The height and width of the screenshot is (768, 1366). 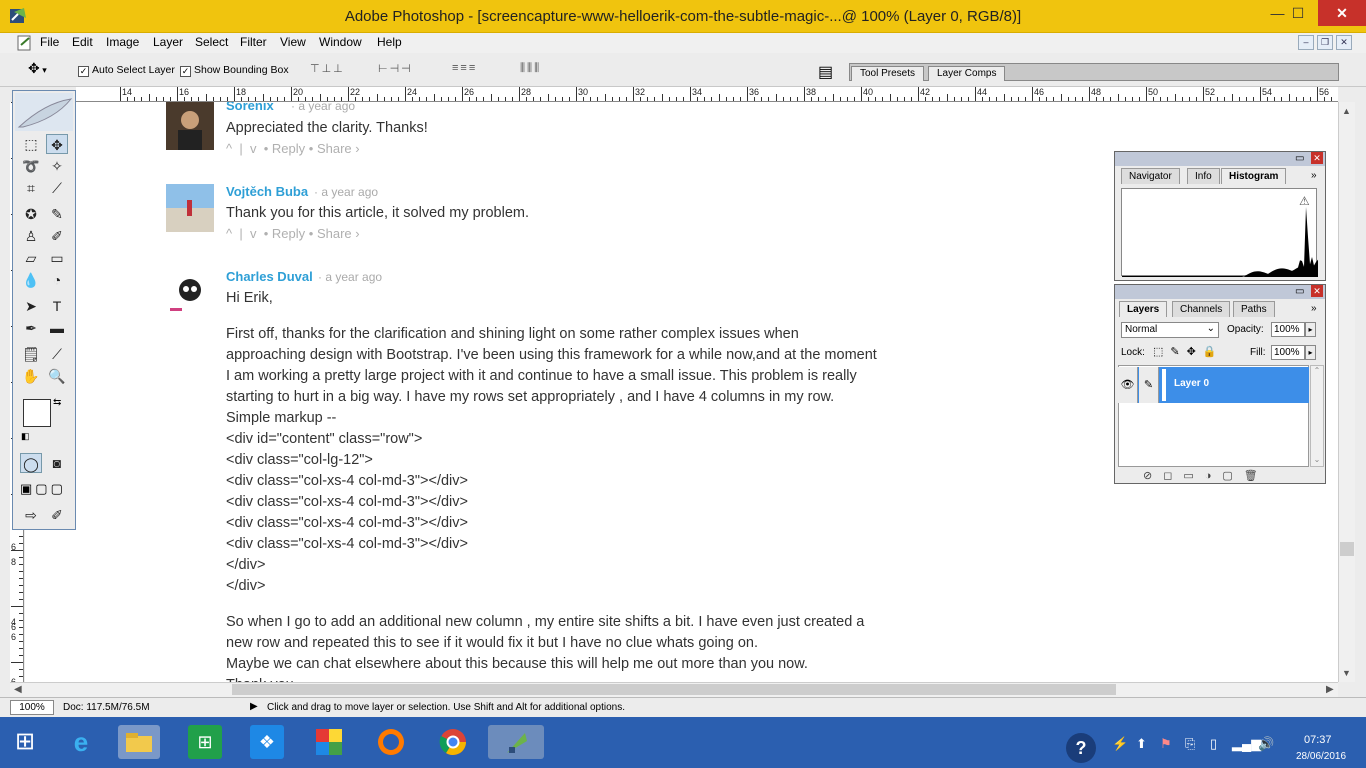 What do you see at coordinates (1213, 385) in the screenshot?
I see `layer-row: 👁 ✎ Layer 0` at bounding box center [1213, 385].